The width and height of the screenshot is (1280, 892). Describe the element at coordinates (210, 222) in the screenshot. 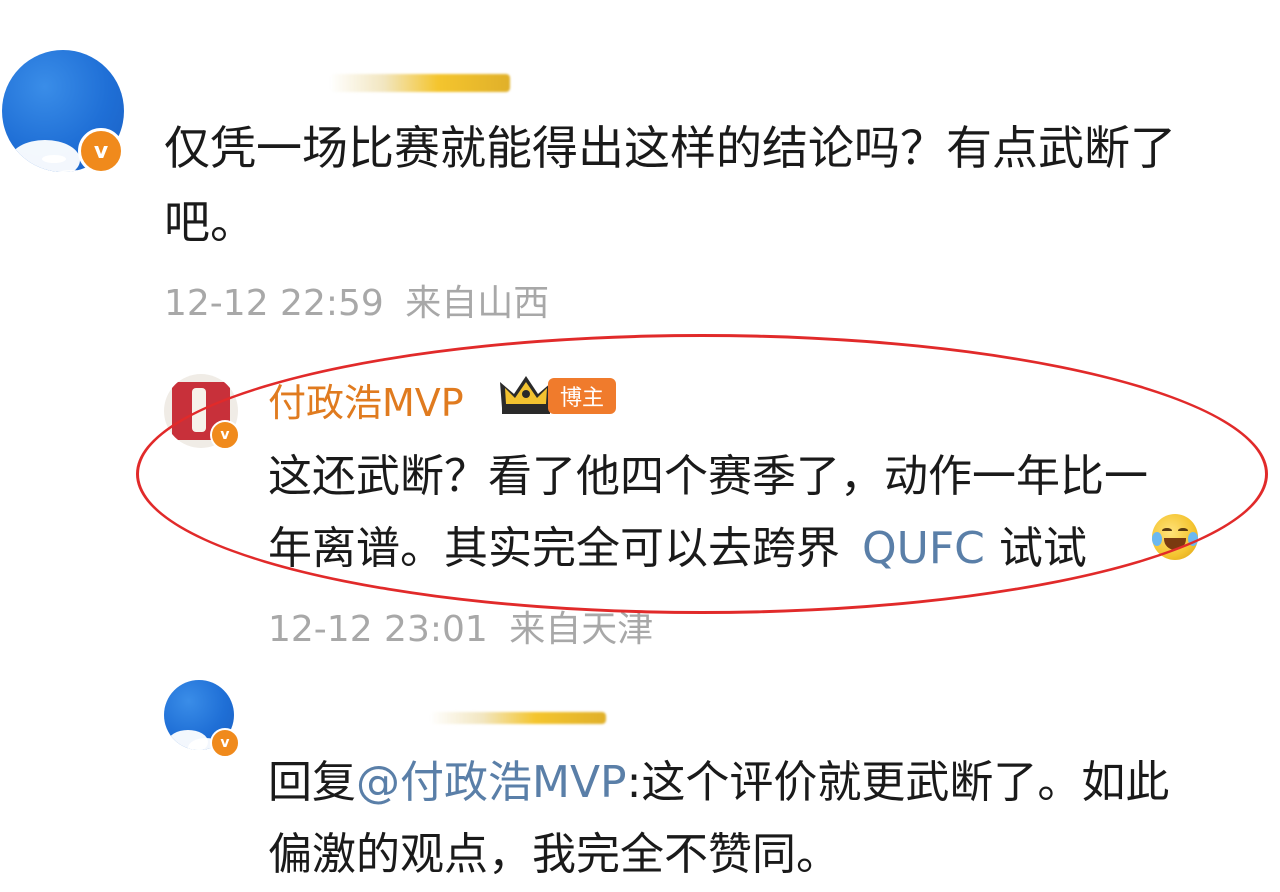

I see `comment-text-line2: 吧。` at that location.